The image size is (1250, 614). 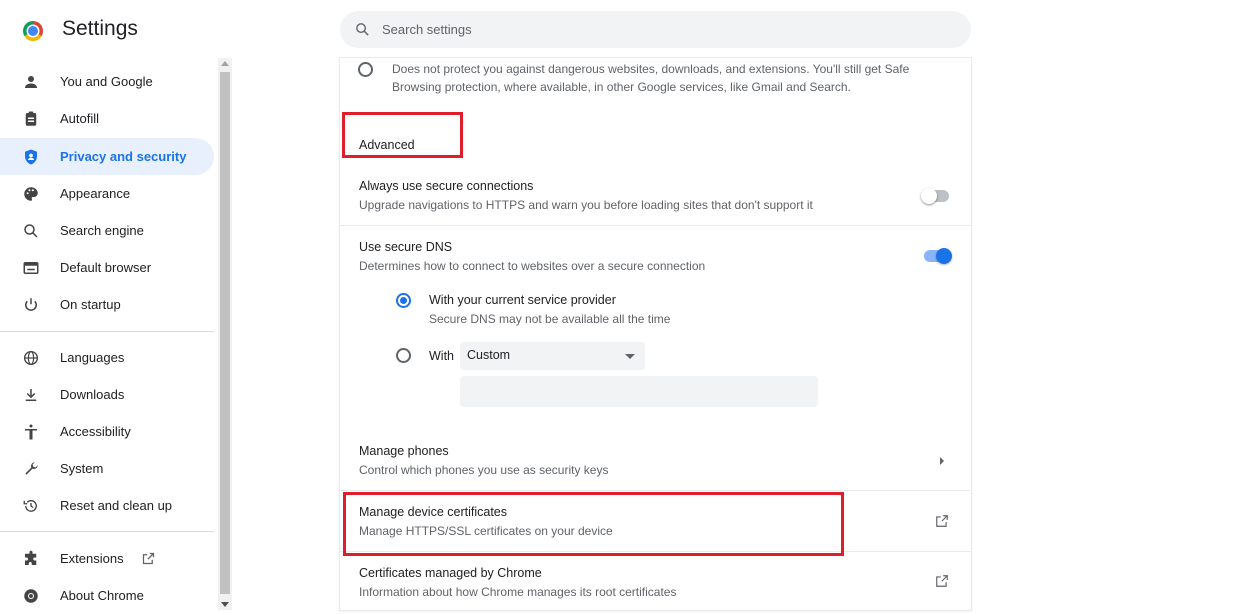 What do you see at coordinates (31, 118) in the screenshot?
I see `clipboard-icon` at bounding box center [31, 118].